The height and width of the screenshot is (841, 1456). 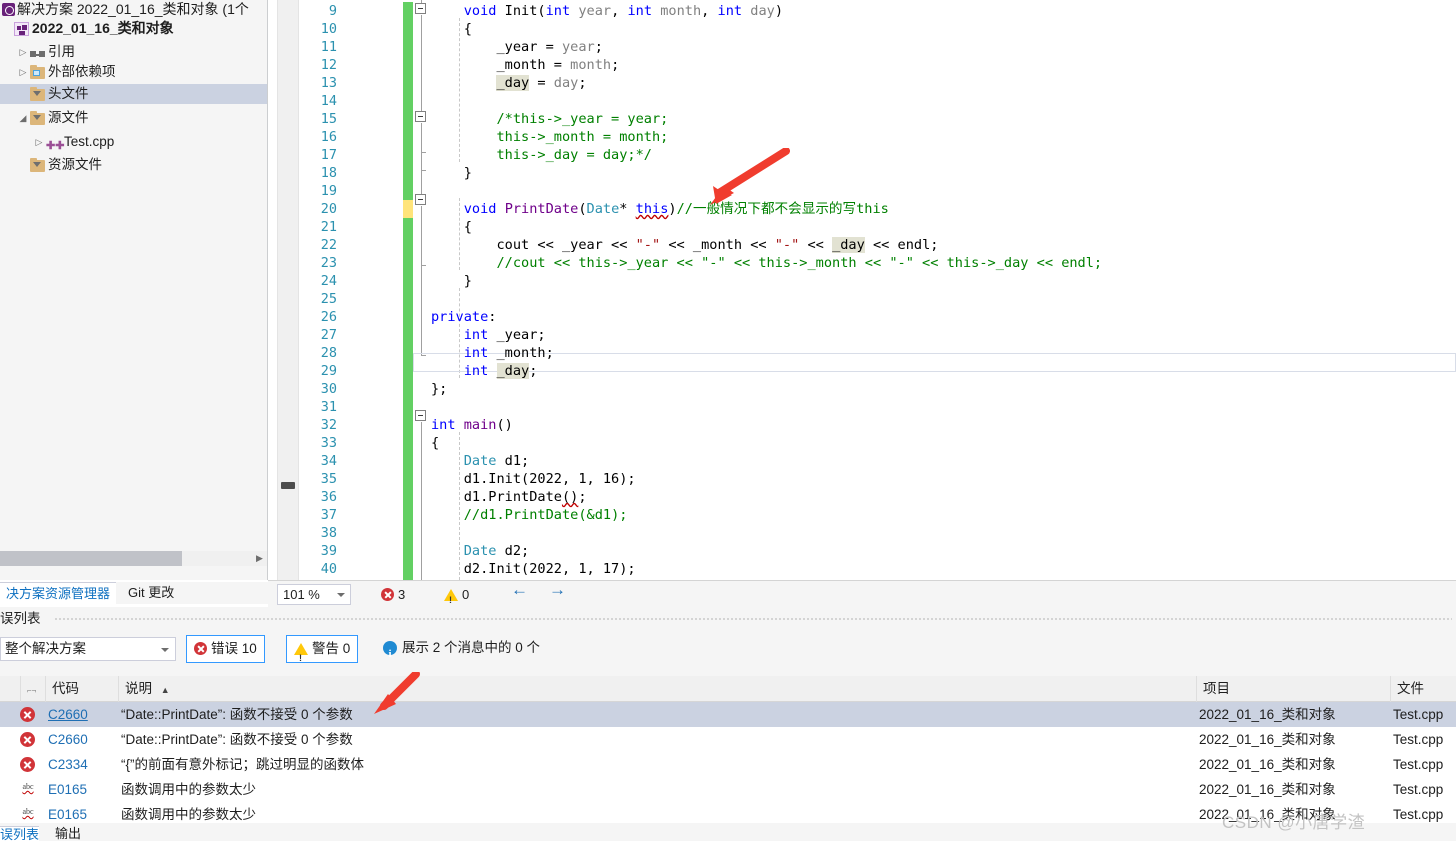 I want to click on error-description: “Date::PrintDate”: 函数不接受 0 个参数, so click(x=237, y=714).